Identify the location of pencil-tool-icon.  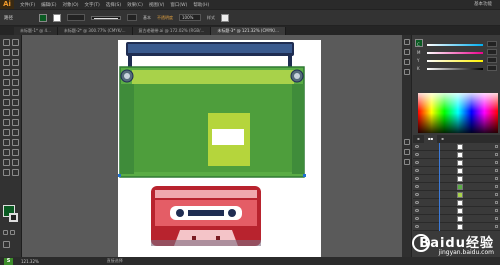
(15, 82).